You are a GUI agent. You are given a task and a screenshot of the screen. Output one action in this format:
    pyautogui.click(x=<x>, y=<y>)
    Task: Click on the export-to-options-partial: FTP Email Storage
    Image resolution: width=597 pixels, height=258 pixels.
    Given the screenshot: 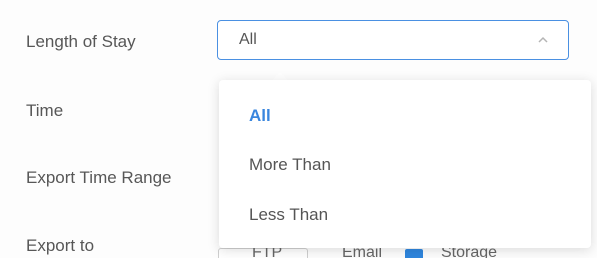 What is the action you would take?
    pyautogui.click(x=298, y=253)
    